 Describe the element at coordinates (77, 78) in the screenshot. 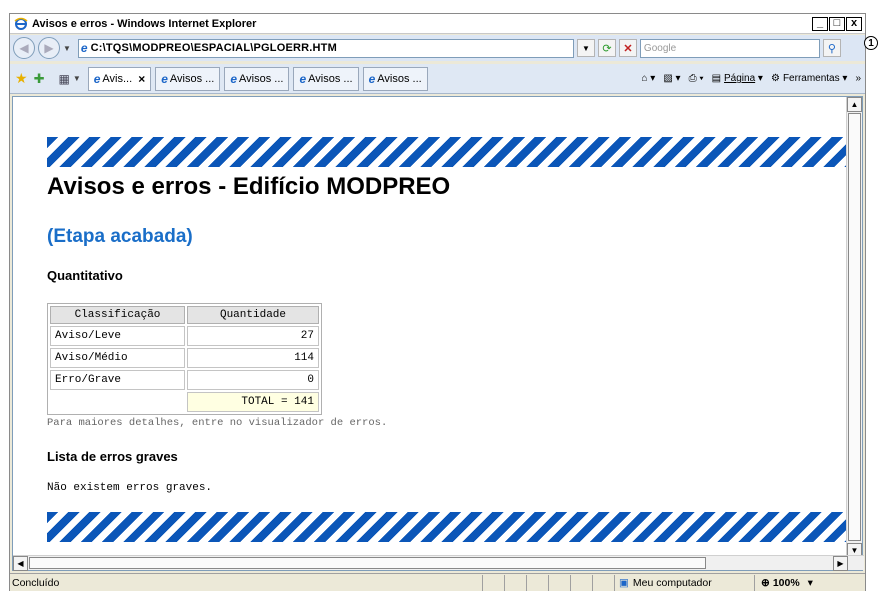

I see `tab-list-dropdown-icon: ▼` at that location.